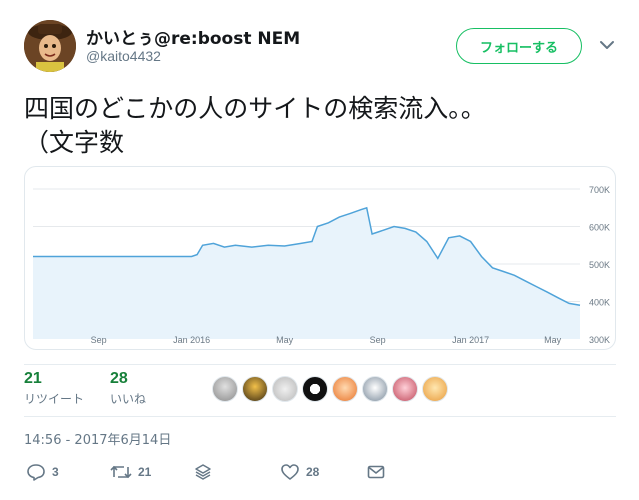 Image resolution: width=639 pixels, height=500 pixels. What do you see at coordinates (191, 340) in the screenshot?
I see `x-tick-label: Jan 2016` at bounding box center [191, 340].